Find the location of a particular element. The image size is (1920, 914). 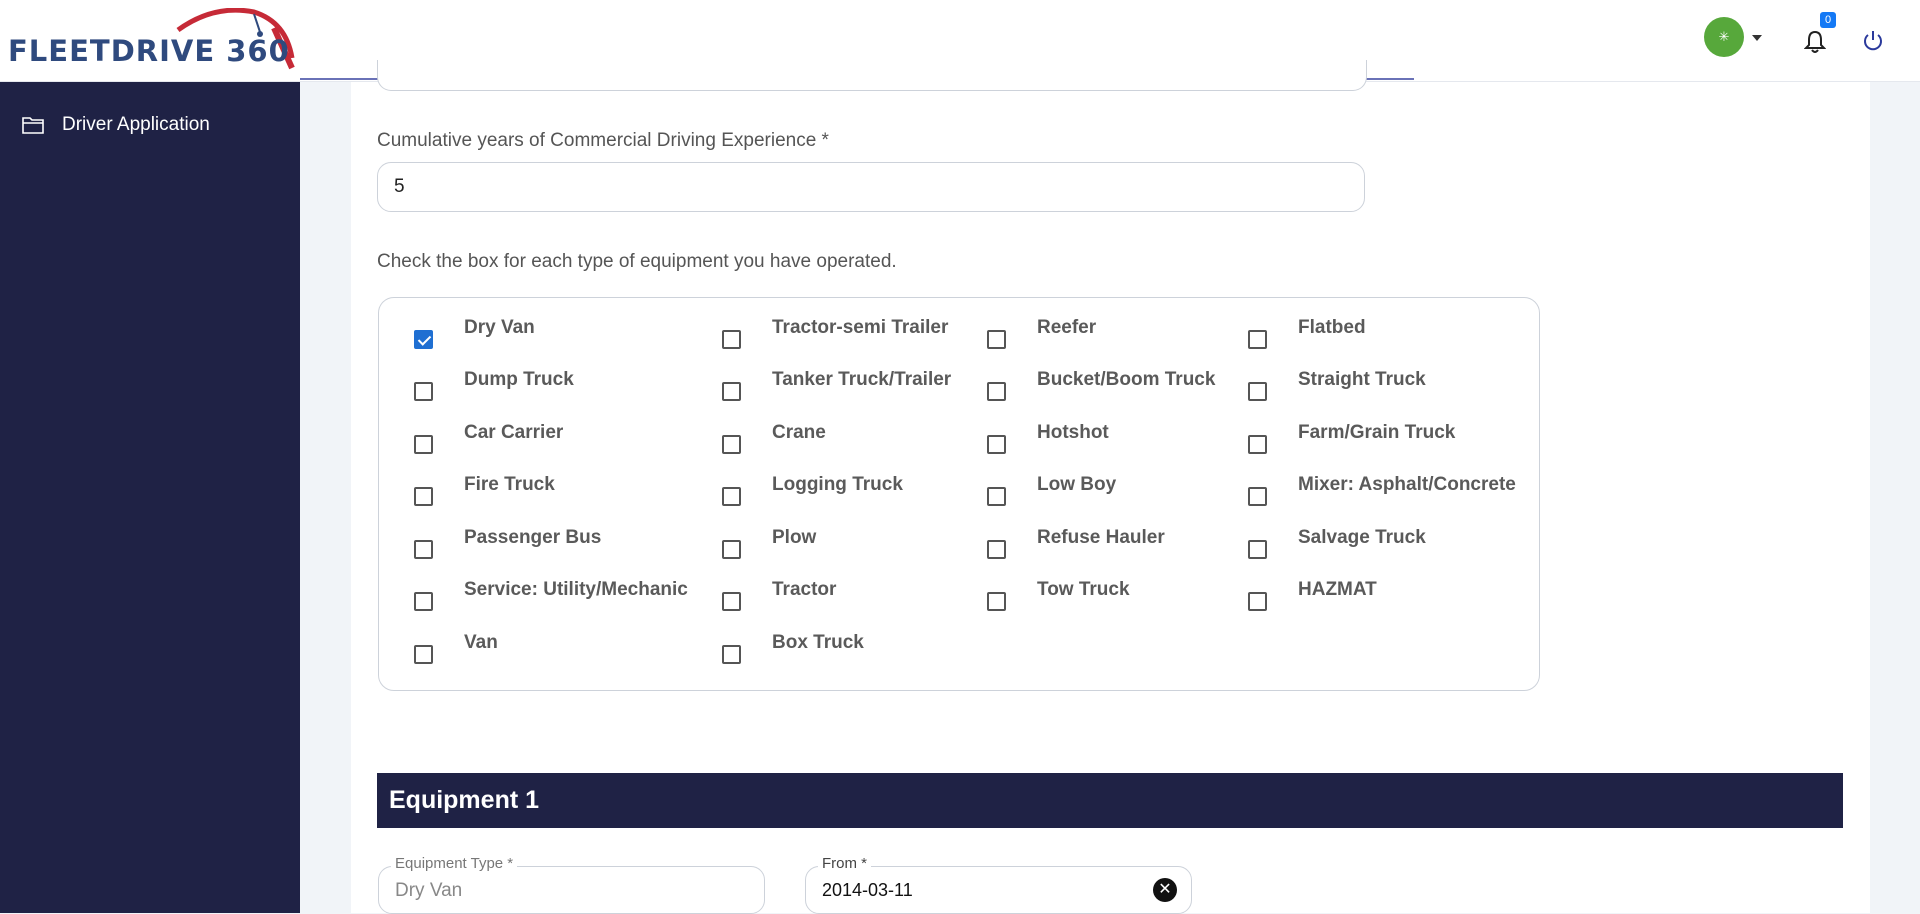

equipment-option: Mixer: Asphalt/Concrete is located at coordinates (1382, 492).